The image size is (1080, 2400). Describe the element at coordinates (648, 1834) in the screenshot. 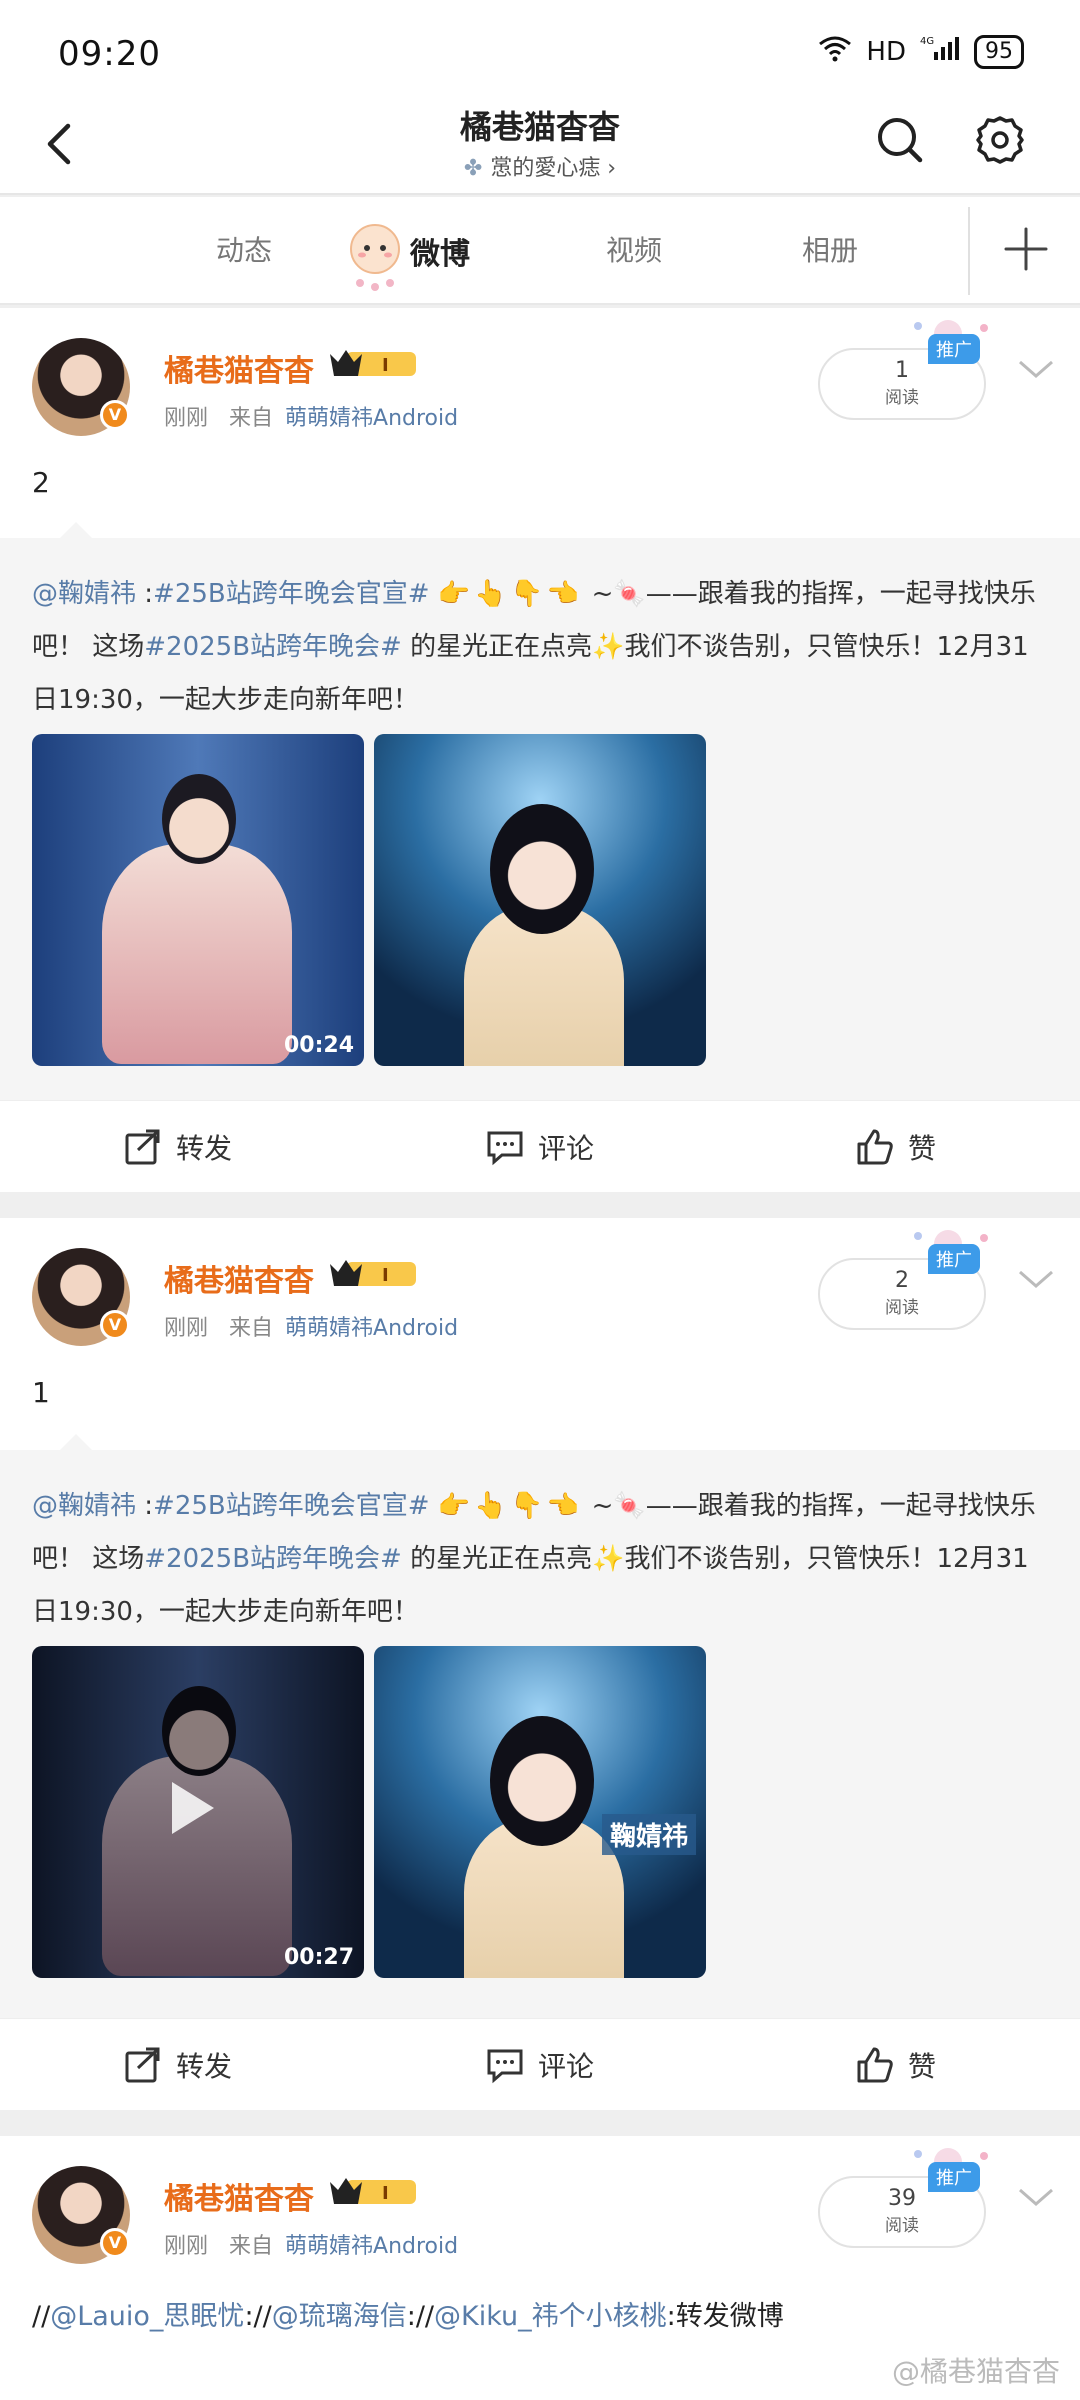

I see `image-name-tag: 鞠婧祎` at that location.